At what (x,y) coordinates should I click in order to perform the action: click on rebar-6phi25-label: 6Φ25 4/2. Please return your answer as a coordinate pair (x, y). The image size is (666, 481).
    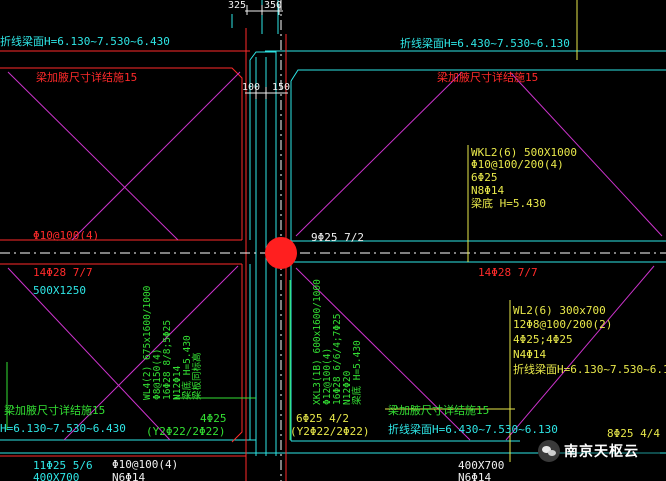
    Looking at the image, I should click on (322, 418).